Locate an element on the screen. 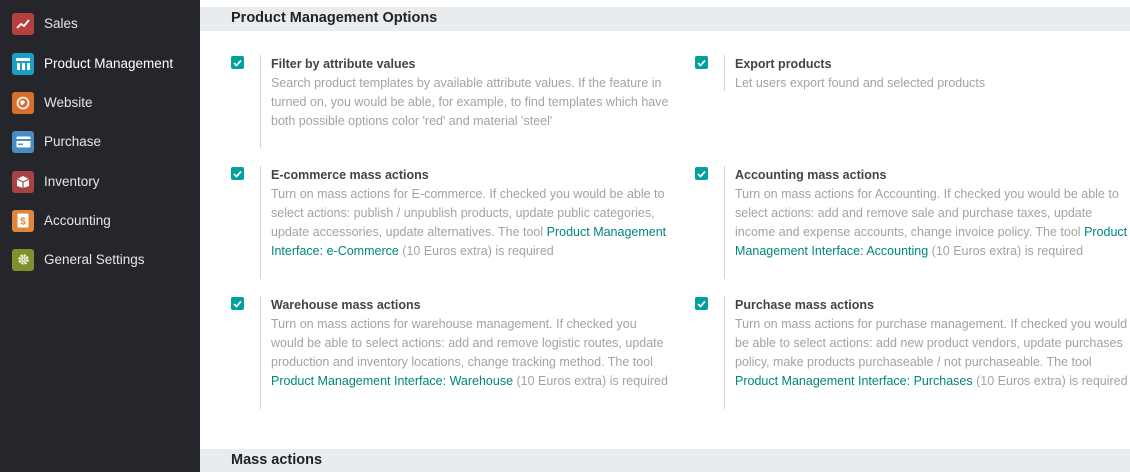 The height and width of the screenshot is (472, 1130). filter-attribute-checkbox is located at coordinates (237, 62).